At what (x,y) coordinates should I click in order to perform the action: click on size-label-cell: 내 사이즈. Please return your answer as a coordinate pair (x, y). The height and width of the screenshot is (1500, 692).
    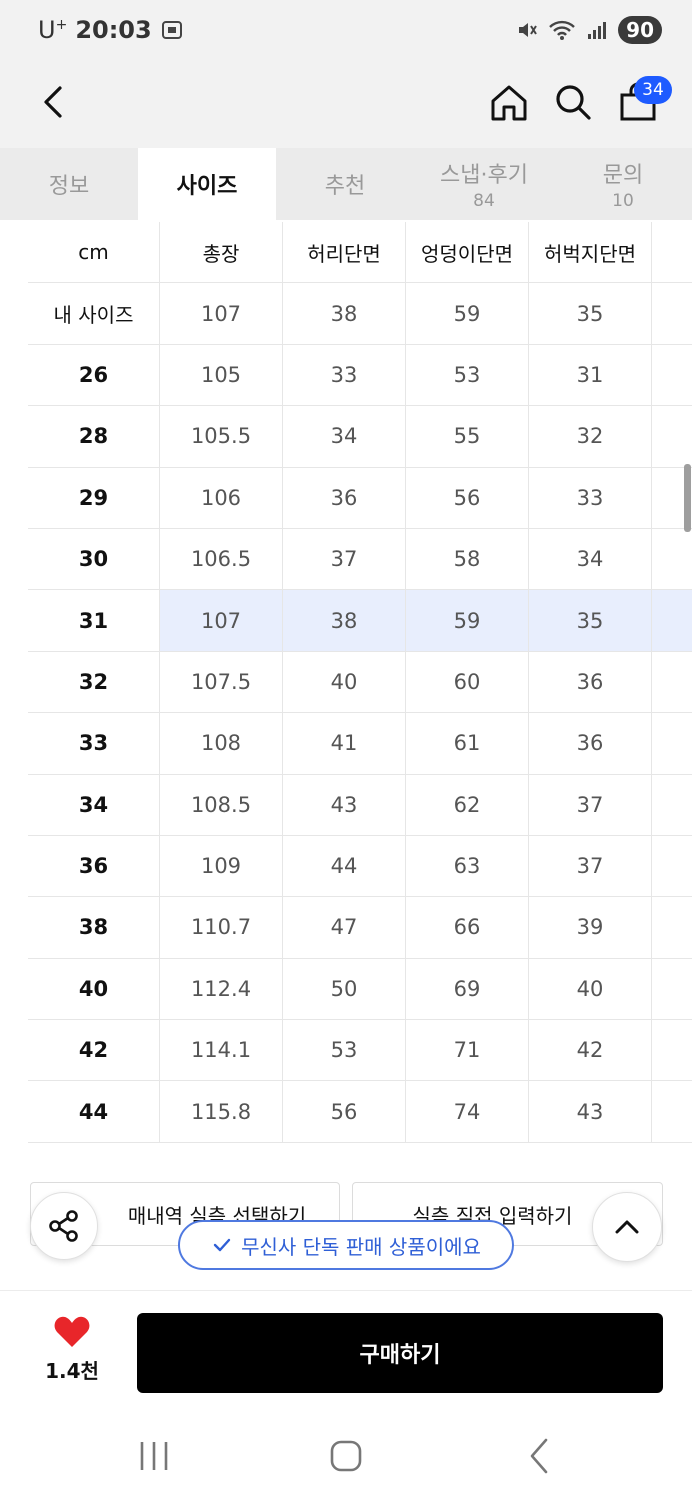
    Looking at the image, I should click on (94, 313).